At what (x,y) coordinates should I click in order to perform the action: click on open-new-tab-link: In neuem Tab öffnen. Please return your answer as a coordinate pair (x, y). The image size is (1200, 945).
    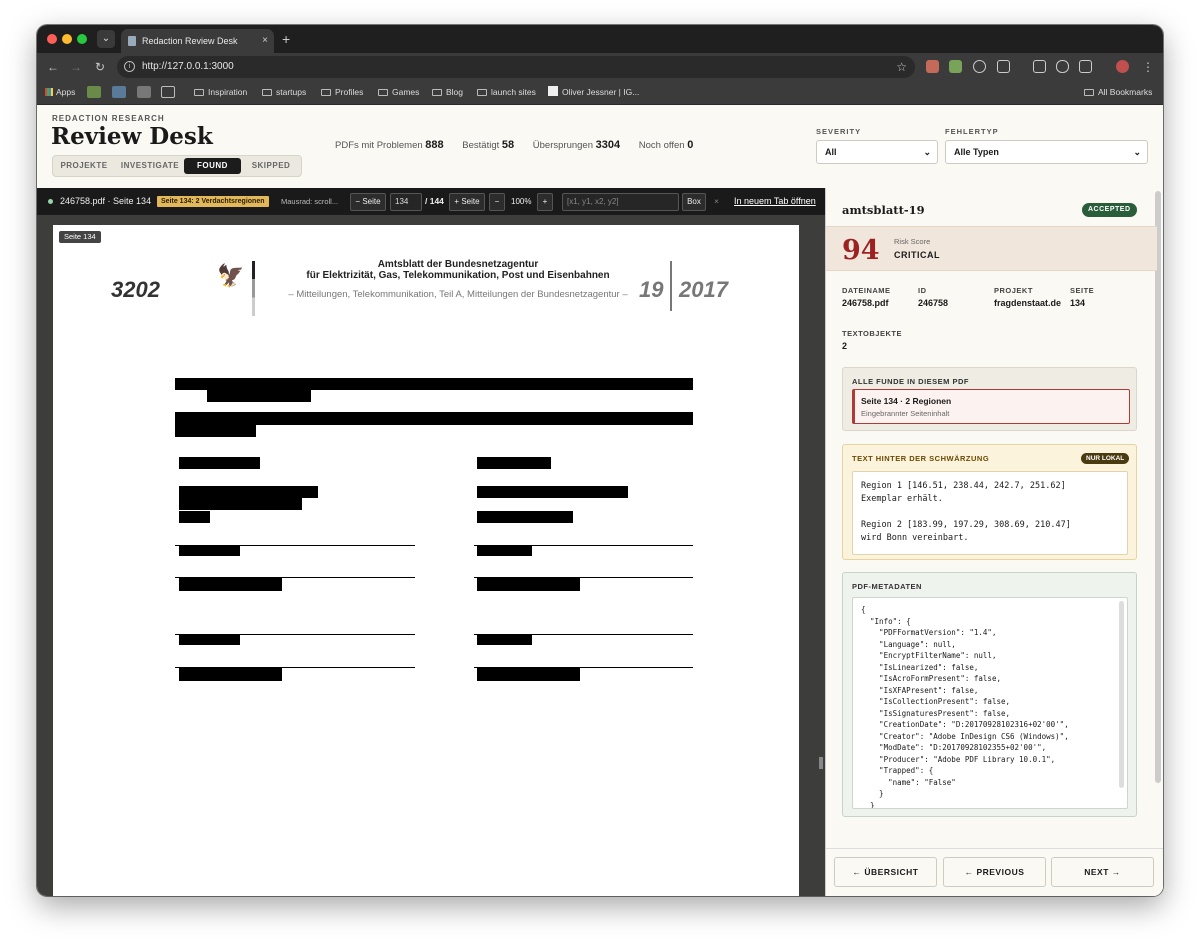
    Looking at the image, I should click on (775, 201).